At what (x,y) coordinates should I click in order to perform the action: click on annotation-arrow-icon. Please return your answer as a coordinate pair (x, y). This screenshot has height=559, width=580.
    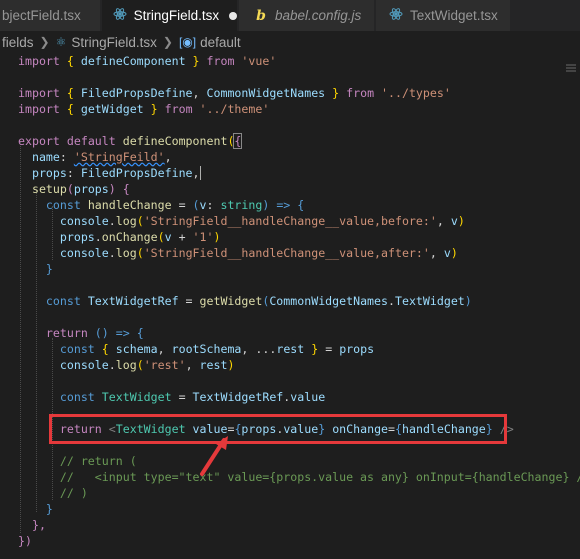
    Looking at the image, I should click on (214, 456).